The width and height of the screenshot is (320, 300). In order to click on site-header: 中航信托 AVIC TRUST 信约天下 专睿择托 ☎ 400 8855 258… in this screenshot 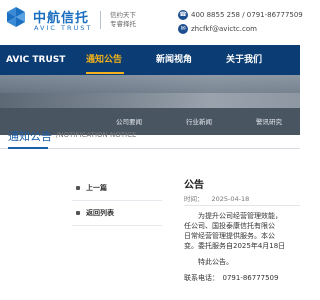, I will do `click(151, 22)`.